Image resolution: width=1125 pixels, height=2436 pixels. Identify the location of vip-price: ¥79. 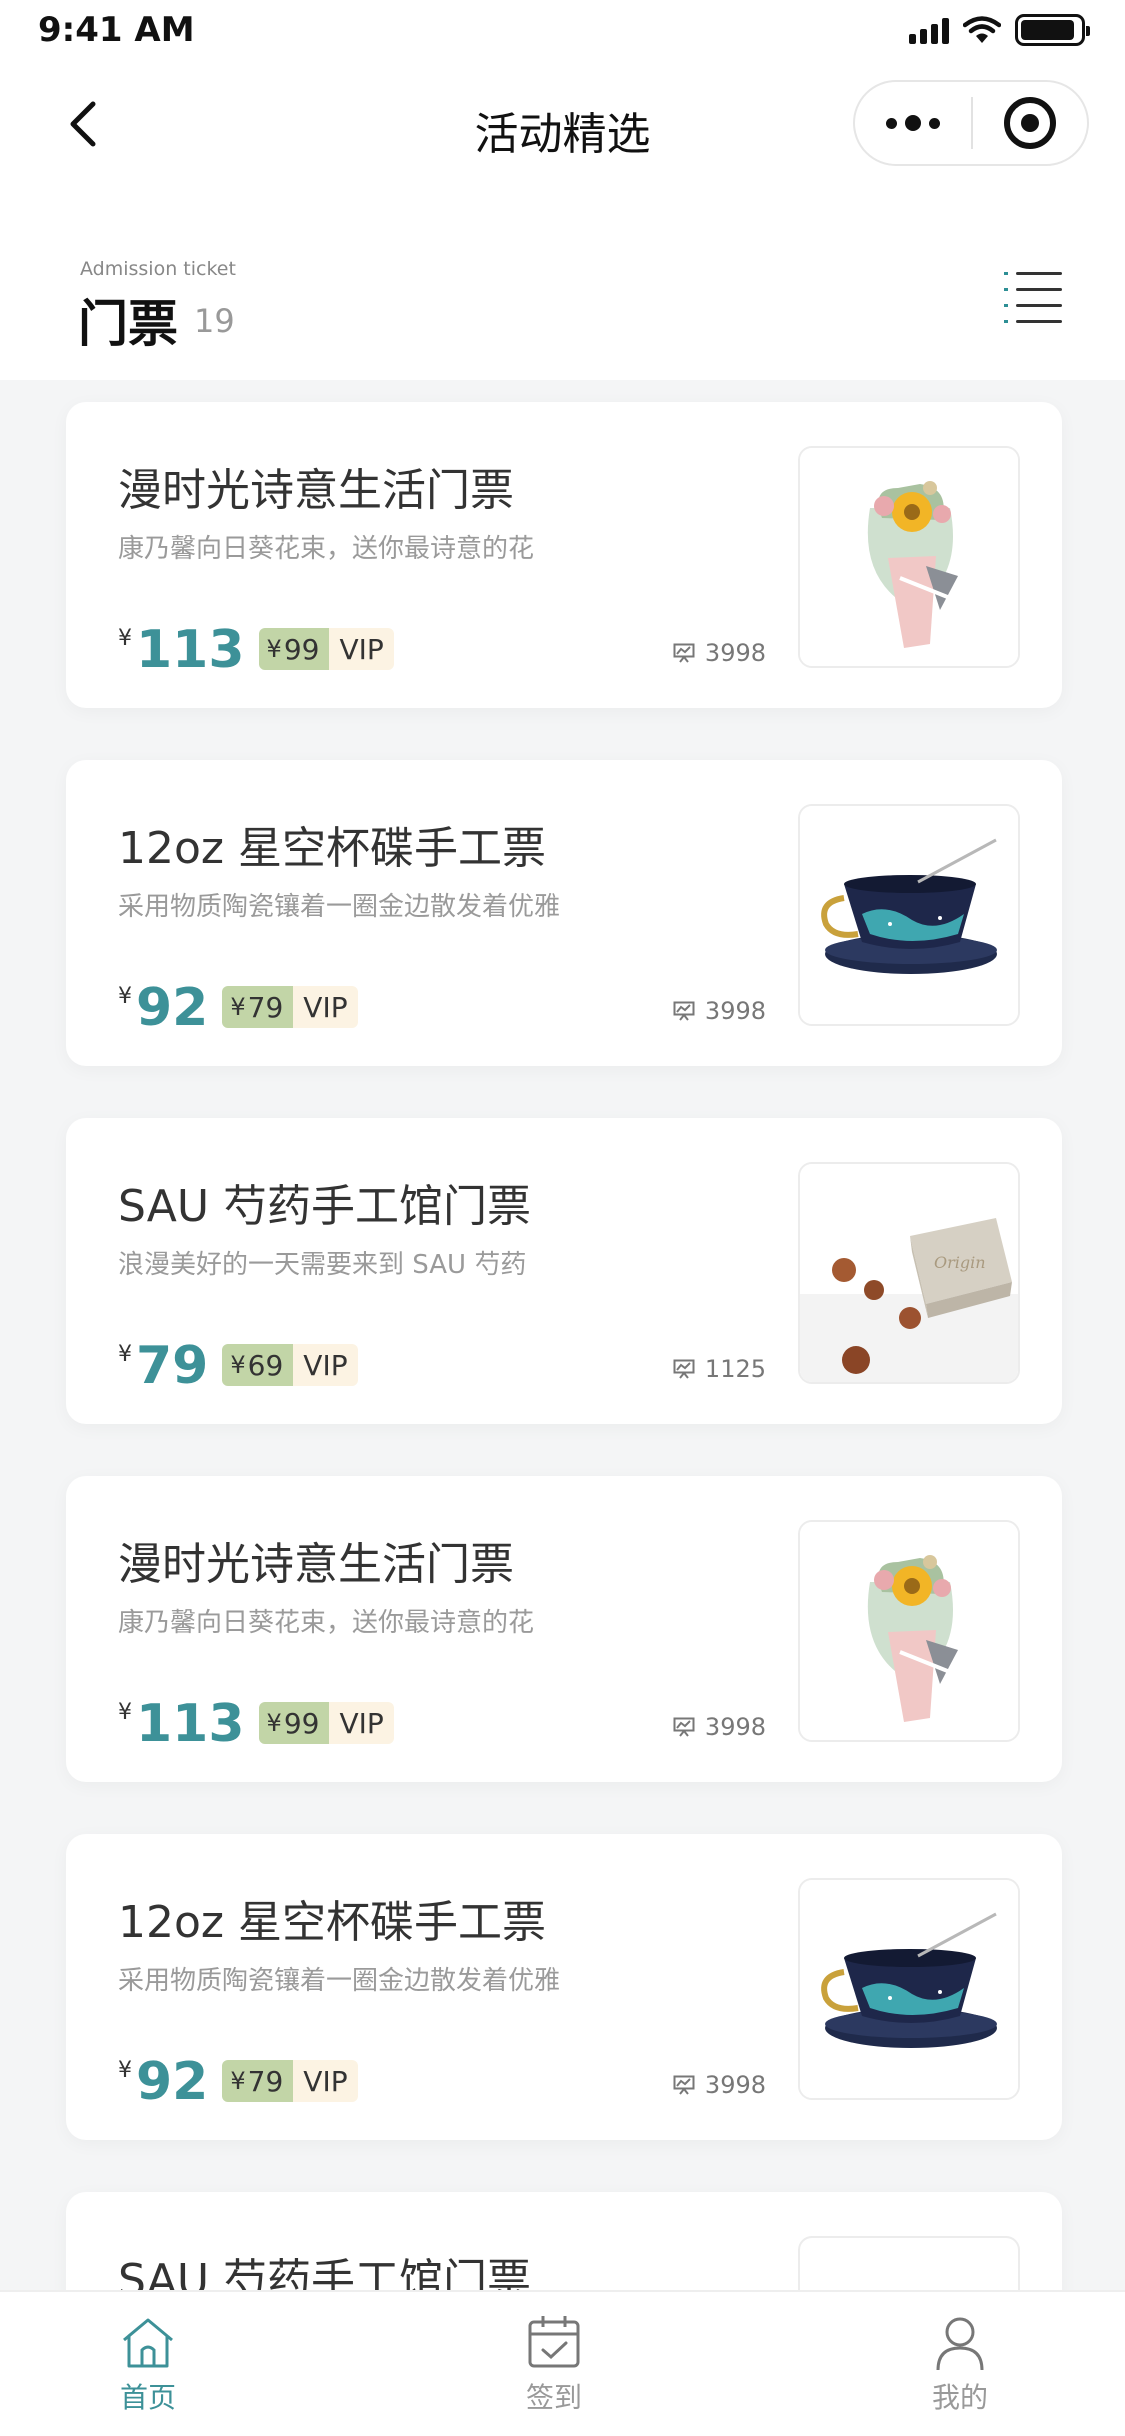
(258, 1007).